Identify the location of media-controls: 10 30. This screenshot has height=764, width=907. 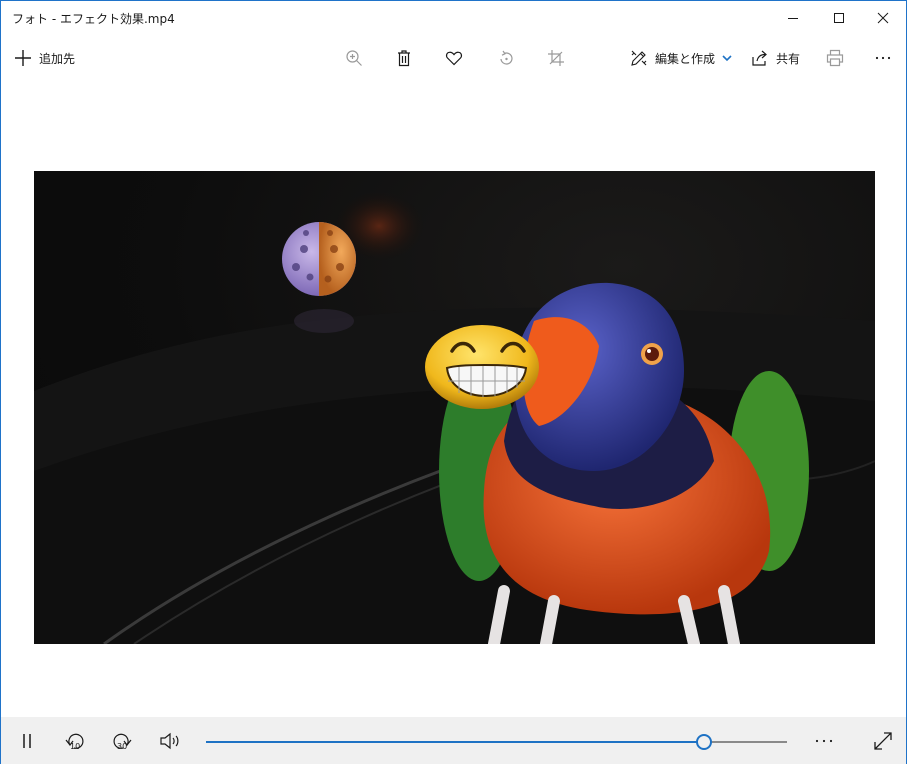
(453, 740).